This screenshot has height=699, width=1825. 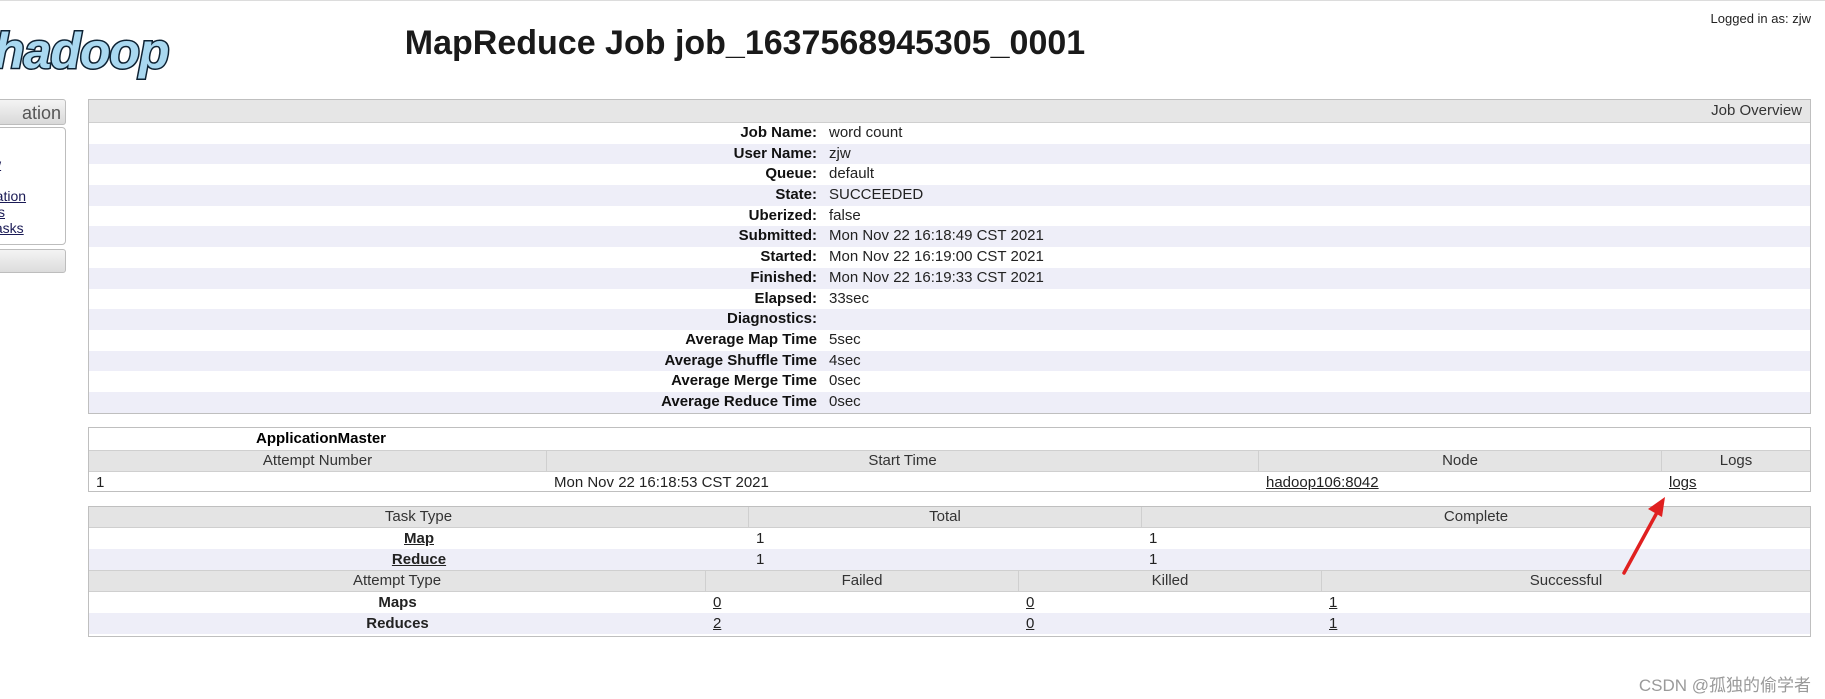 I want to click on col-complete: Complete, so click(x=1476, y=516).